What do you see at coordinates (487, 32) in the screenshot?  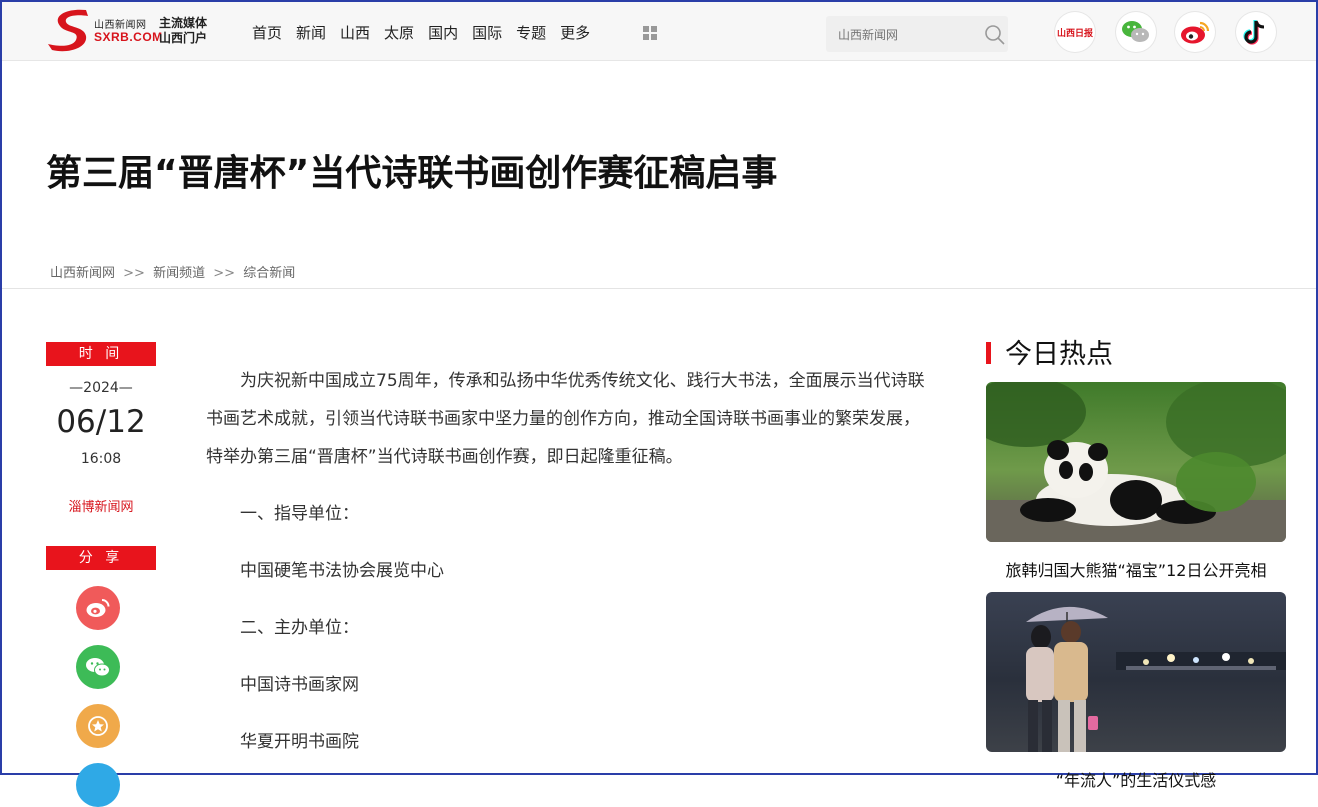 I see `nav-international: 国际` at bounding box center [487, 32].